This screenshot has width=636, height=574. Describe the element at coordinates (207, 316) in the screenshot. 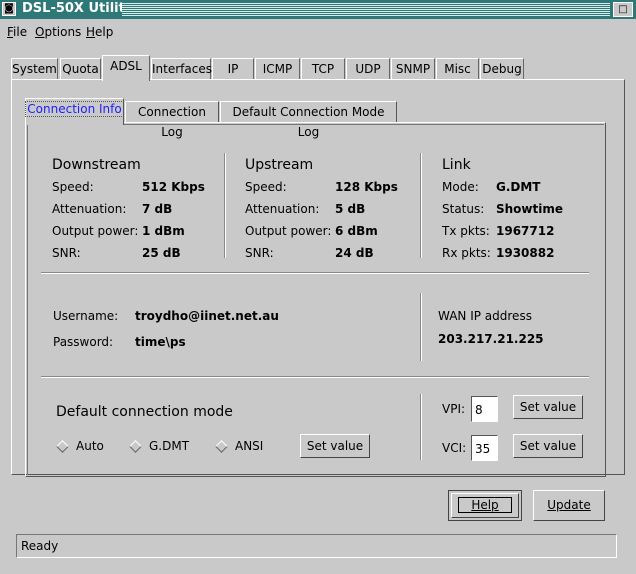

I see `username-value: troydho@iinet.net.au` at that location.